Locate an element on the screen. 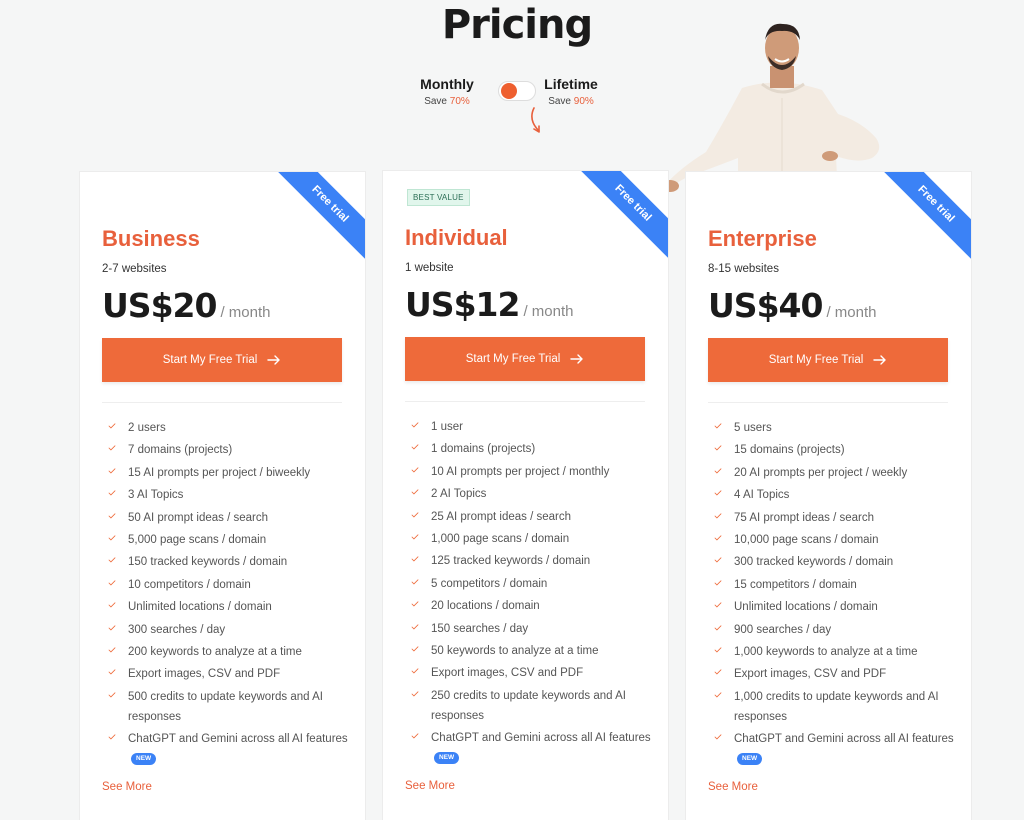 This screenshot has width=1024, height=820. feature-text: 3 AI Topics is located at coordinates (240, 495).